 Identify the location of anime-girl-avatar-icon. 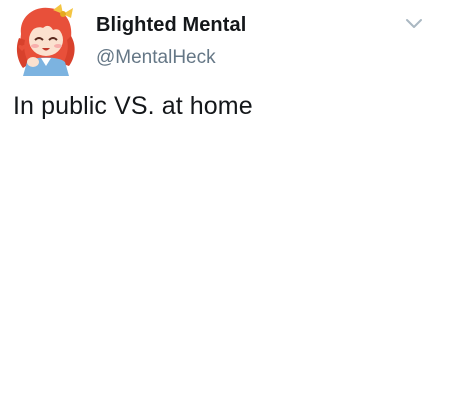
(46, 40).